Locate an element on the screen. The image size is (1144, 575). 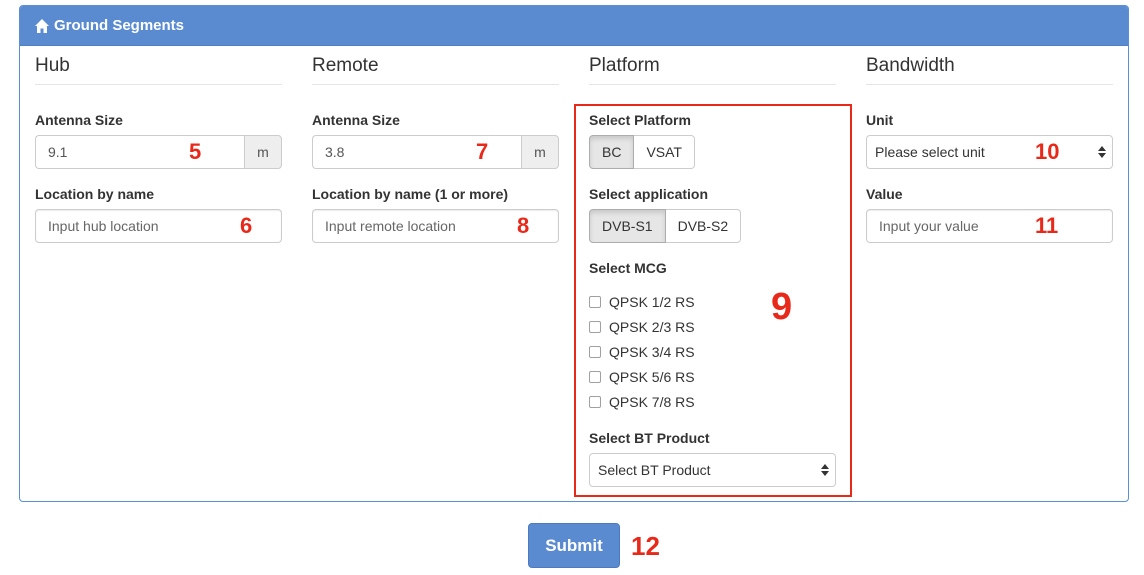
platform-heading: Platform is located at coordinates (712, 70).